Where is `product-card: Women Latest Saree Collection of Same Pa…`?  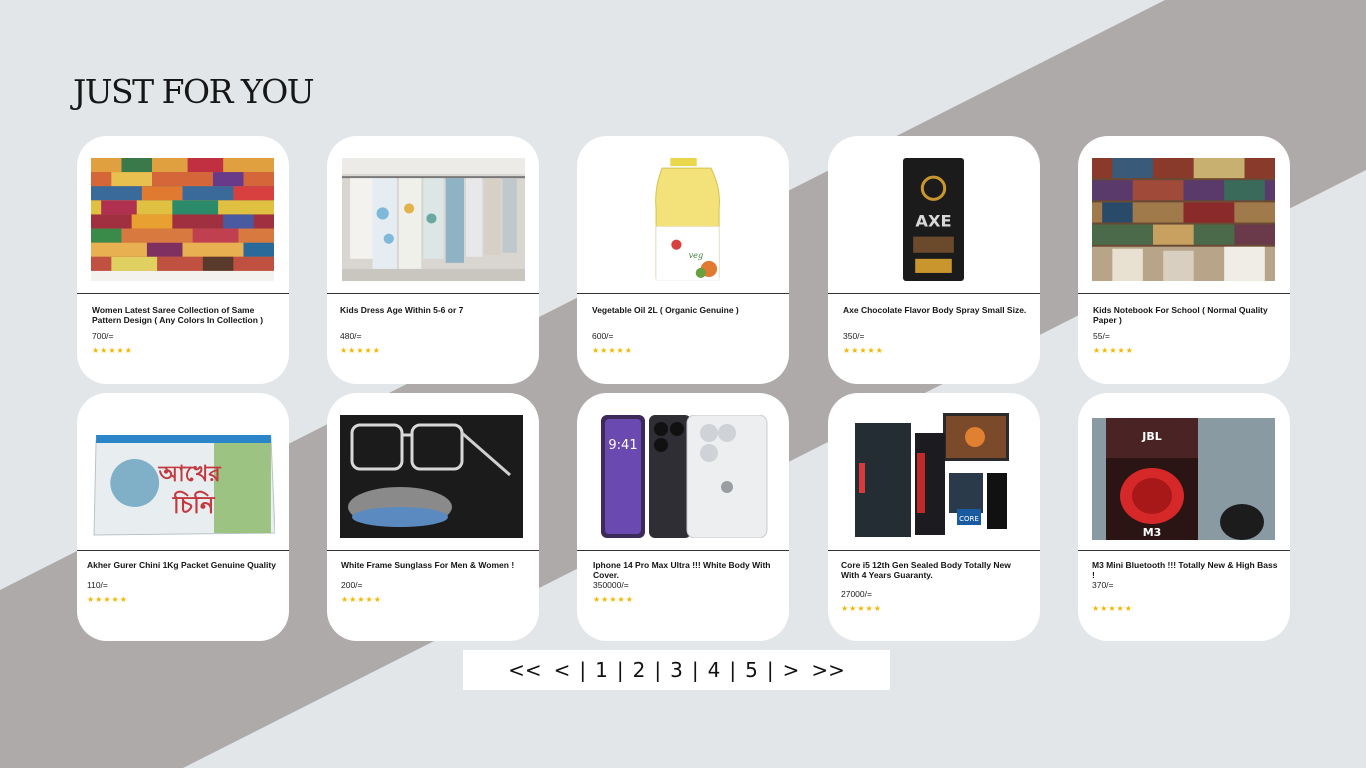 product-card: Women Latest Saree Collection of Same Pa… is located at coordinates (183, 260).